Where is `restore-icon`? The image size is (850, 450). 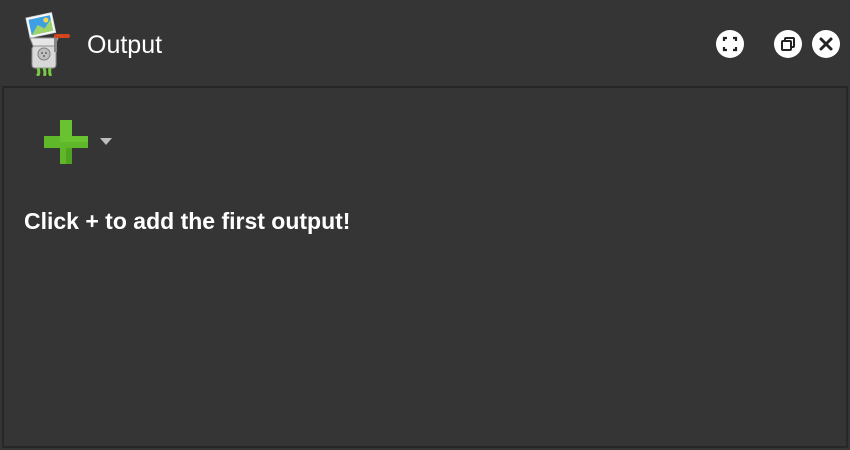
restore-icon is located at coordinates (788, 44).